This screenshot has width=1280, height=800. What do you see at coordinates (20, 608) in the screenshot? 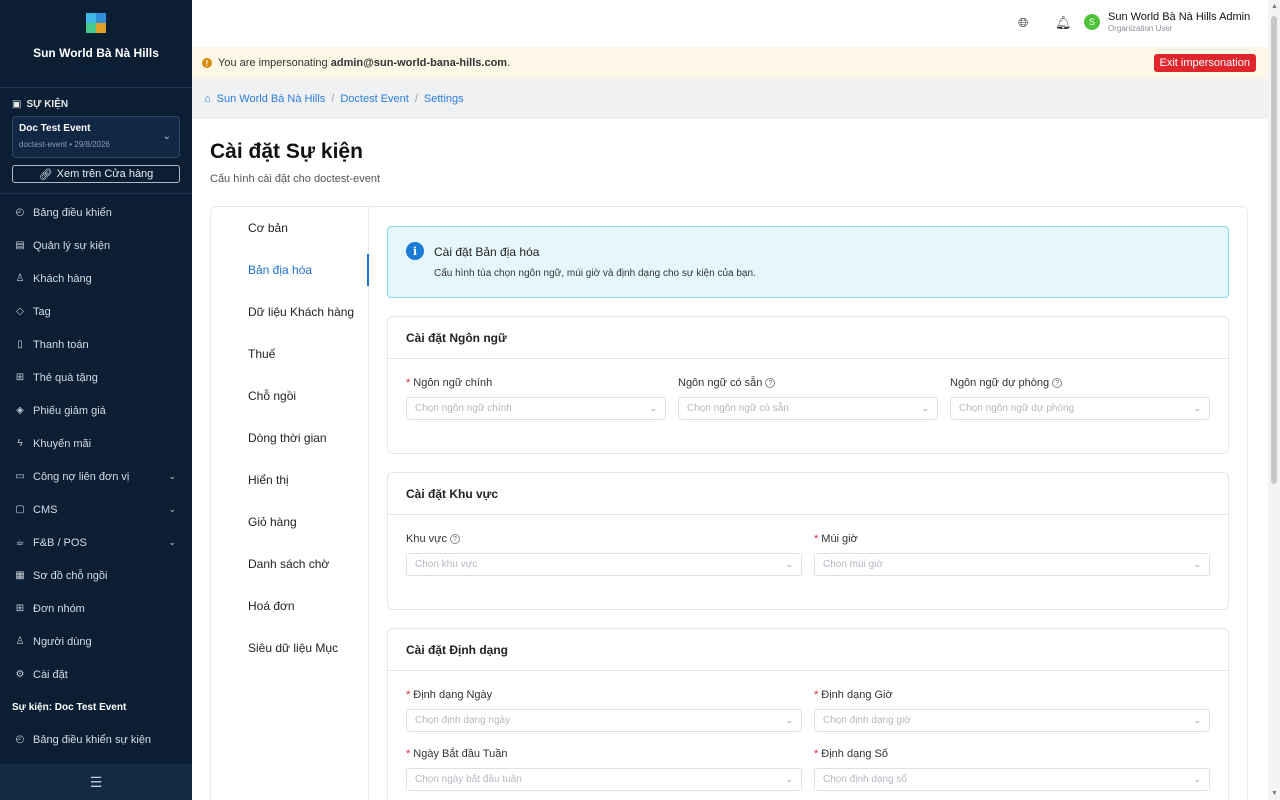
I see `grid-icon: ⊞` at bounding box center [20, 608].